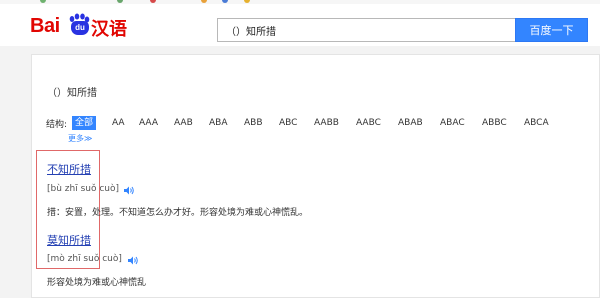 This screenshot has height=298, width=600. Describe the element at coordinates (410, 123) in the screenshot. I see `structure-tag-abab: ABAB` at that location.